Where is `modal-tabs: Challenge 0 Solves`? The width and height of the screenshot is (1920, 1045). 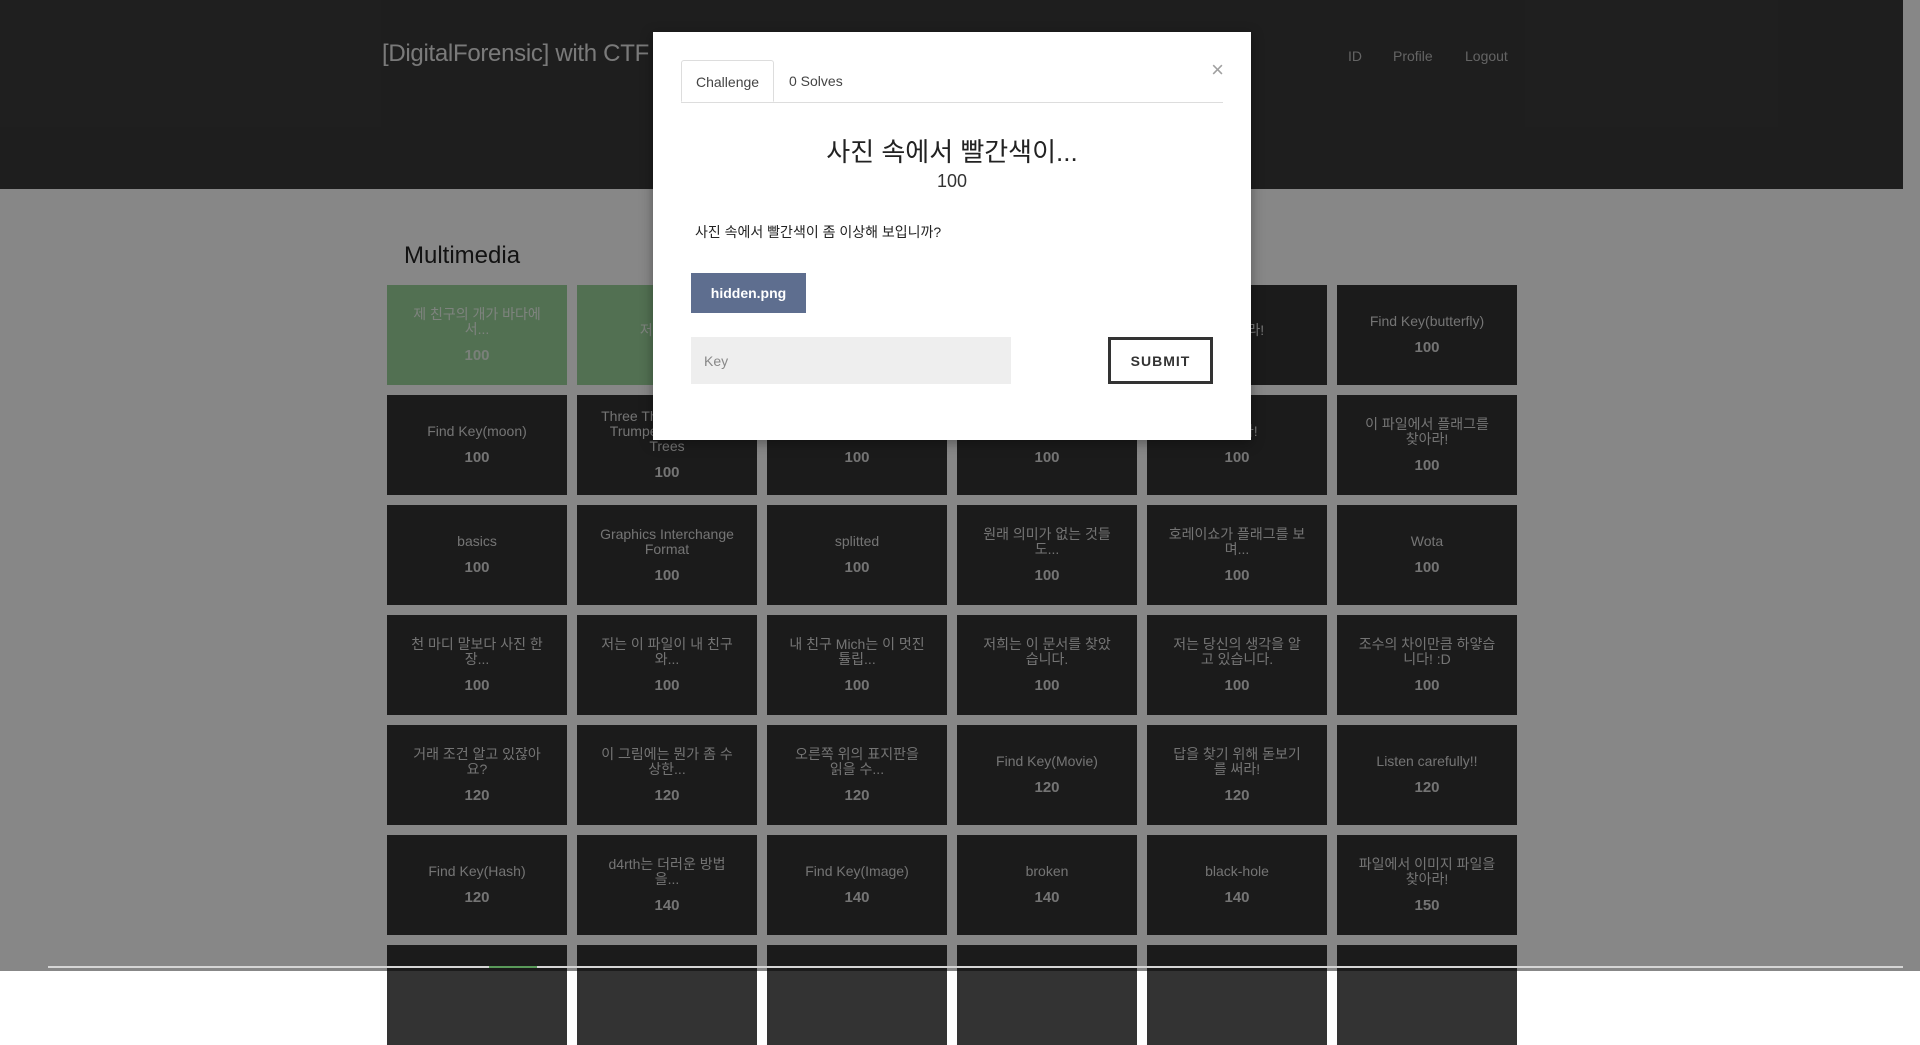 modal-tabs: Challenge 0 Solves is located at coordinates (952, 81).